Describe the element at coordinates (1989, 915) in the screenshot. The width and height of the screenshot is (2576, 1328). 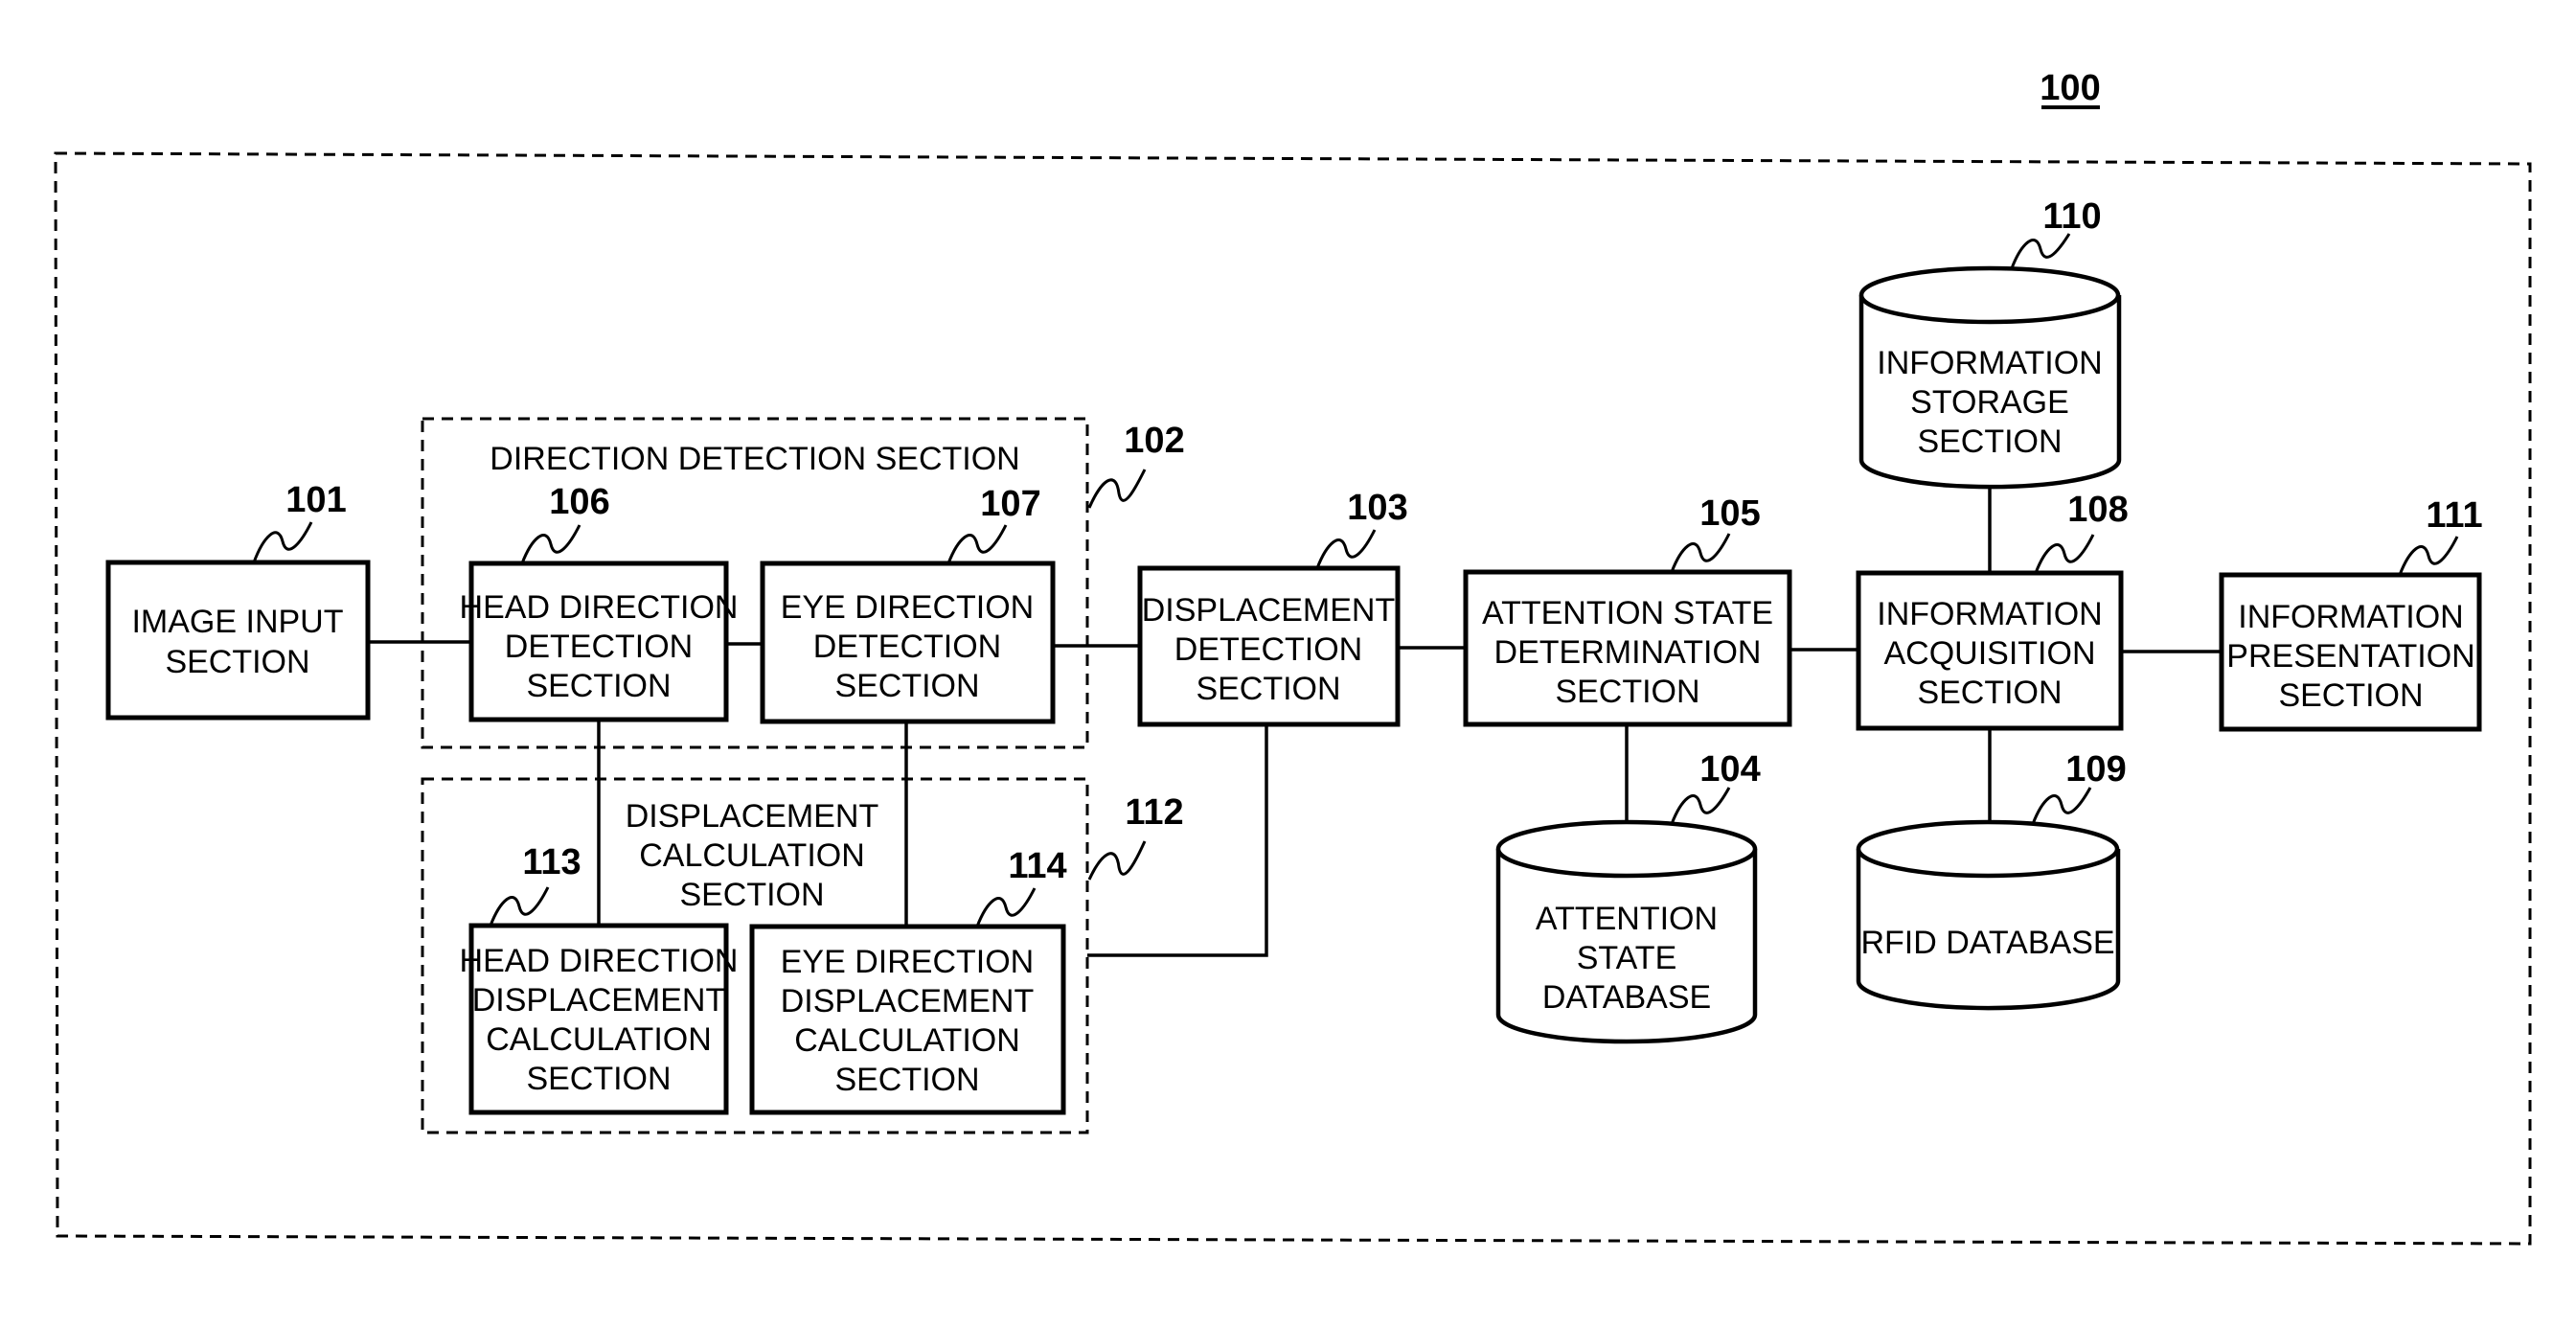
I see `rfid-database: RFID DATABASE` at that location.